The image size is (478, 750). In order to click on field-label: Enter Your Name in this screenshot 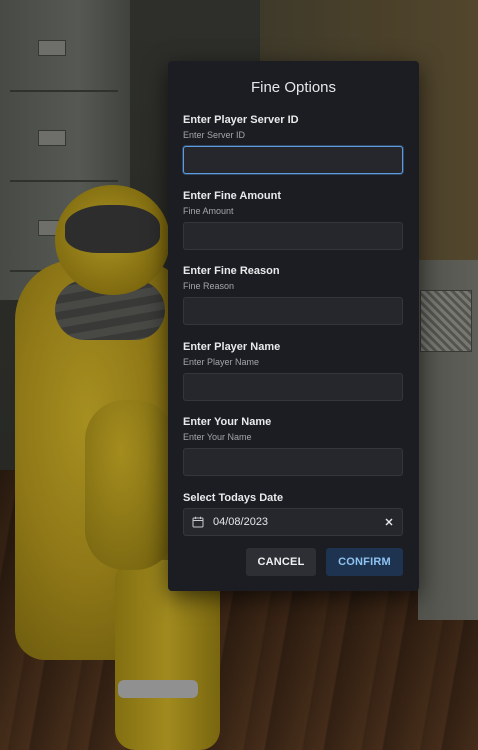, I will do `click(227, 422)`.